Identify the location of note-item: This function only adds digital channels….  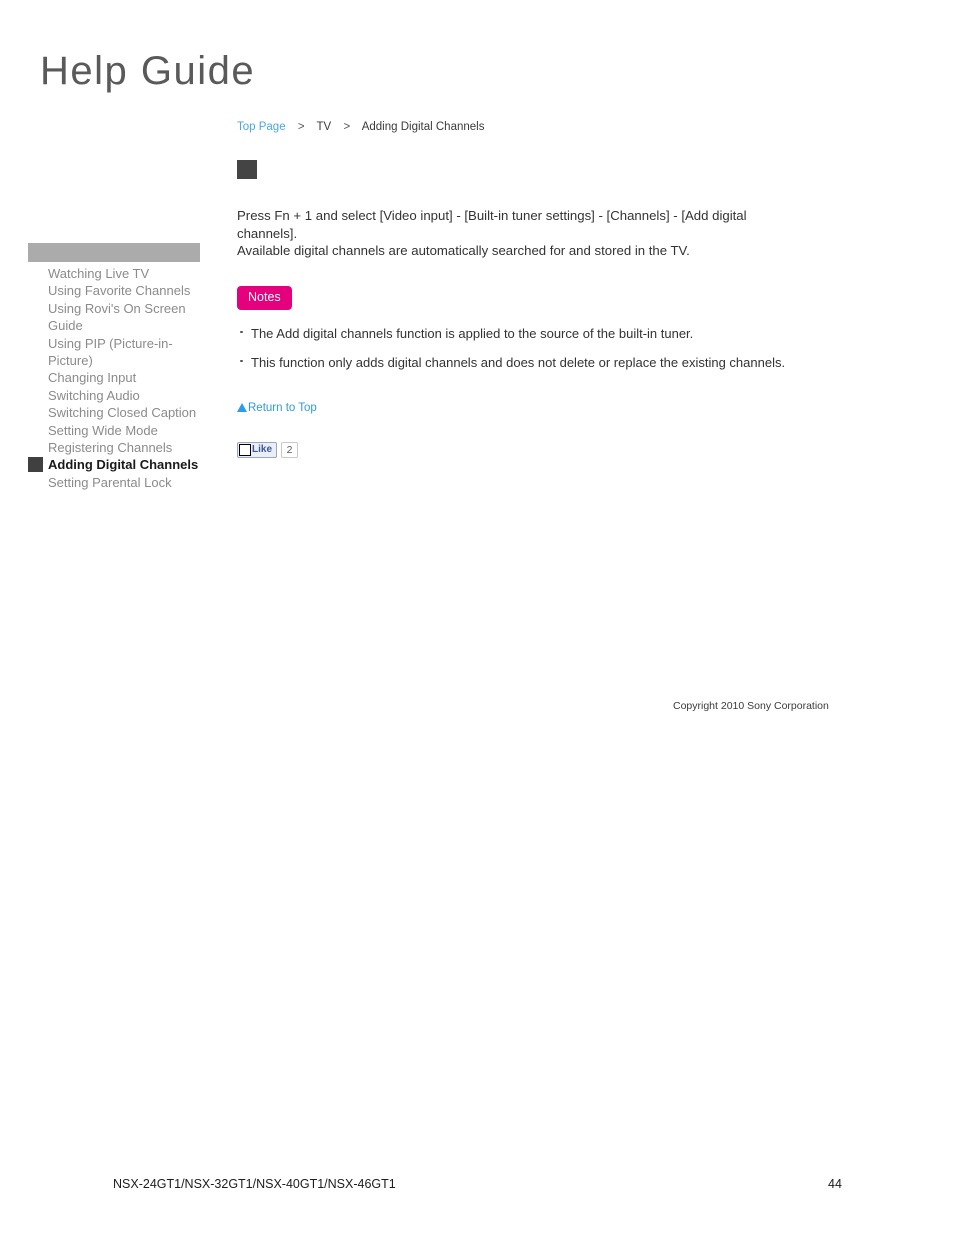
(537, 362).